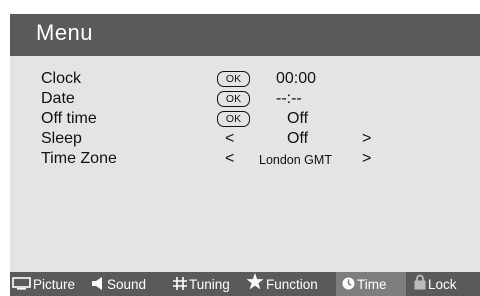 The height and width of the screenshot is (296, 480). Describe the element at coordinates (229, 139) in the screenshot. I see `sleep-prev-arrow: <` at that location.